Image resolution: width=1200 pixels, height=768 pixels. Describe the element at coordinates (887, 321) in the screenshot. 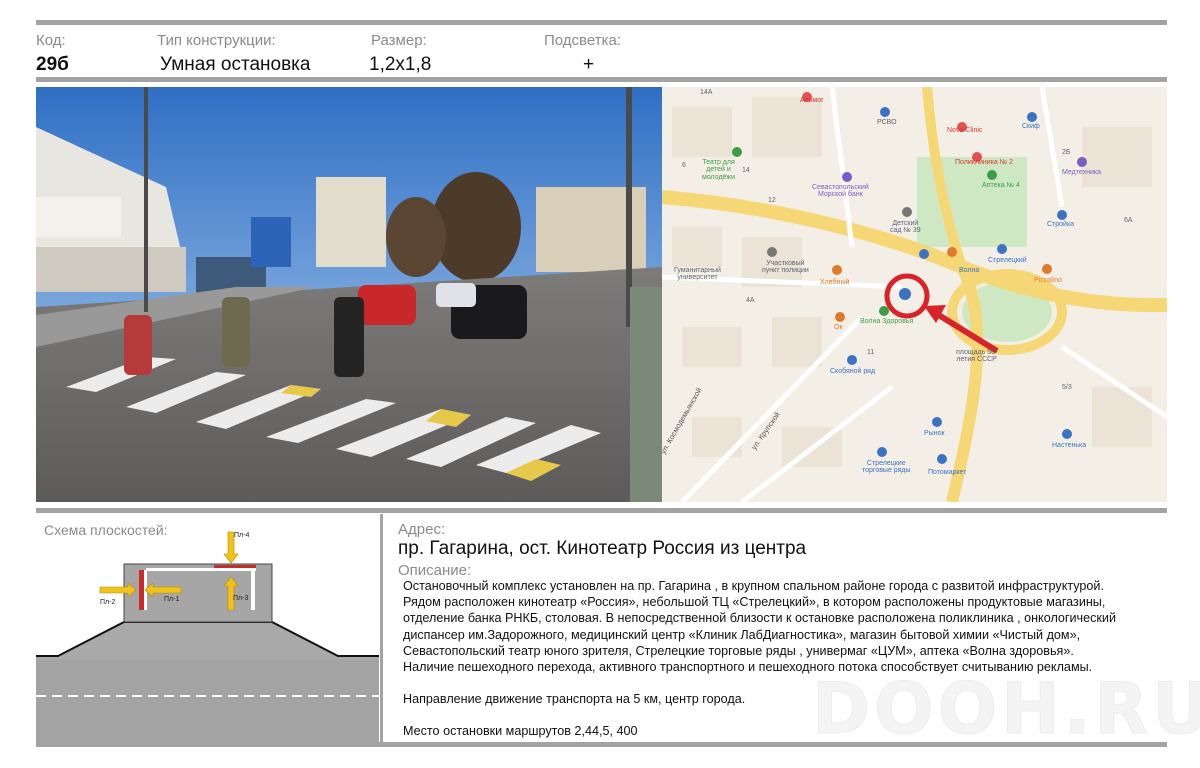

I see `map-label-volna-zd: Волна Здоровья` at that location.